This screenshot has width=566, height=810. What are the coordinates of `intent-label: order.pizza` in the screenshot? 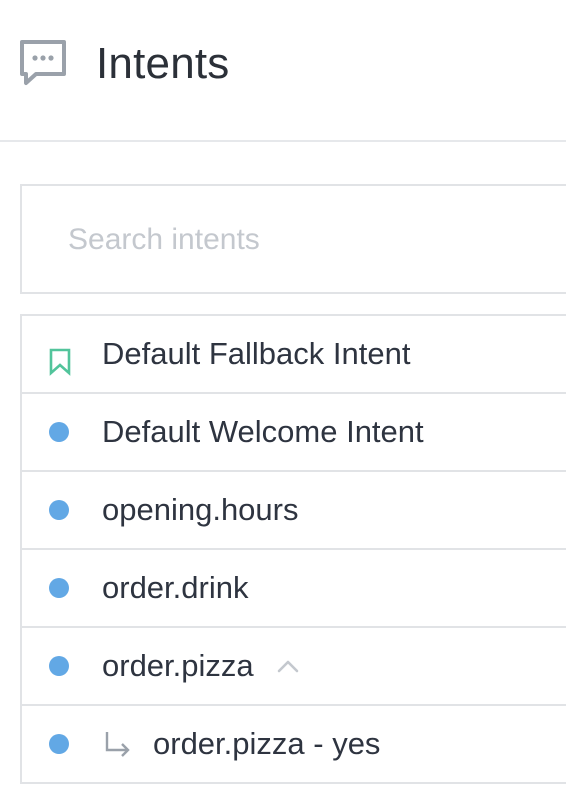 It's located at (178, 665).